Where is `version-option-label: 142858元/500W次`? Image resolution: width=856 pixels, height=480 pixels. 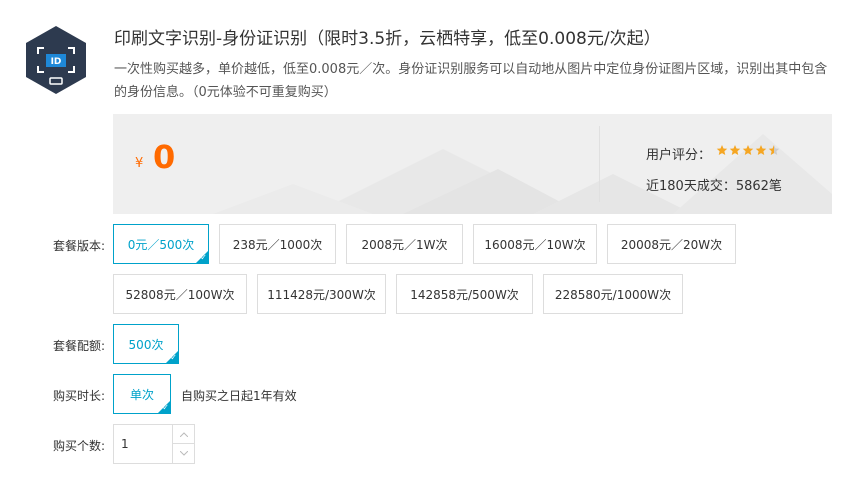
version-option-label: 142858元/500W次 is located at coordinates (464, 294).